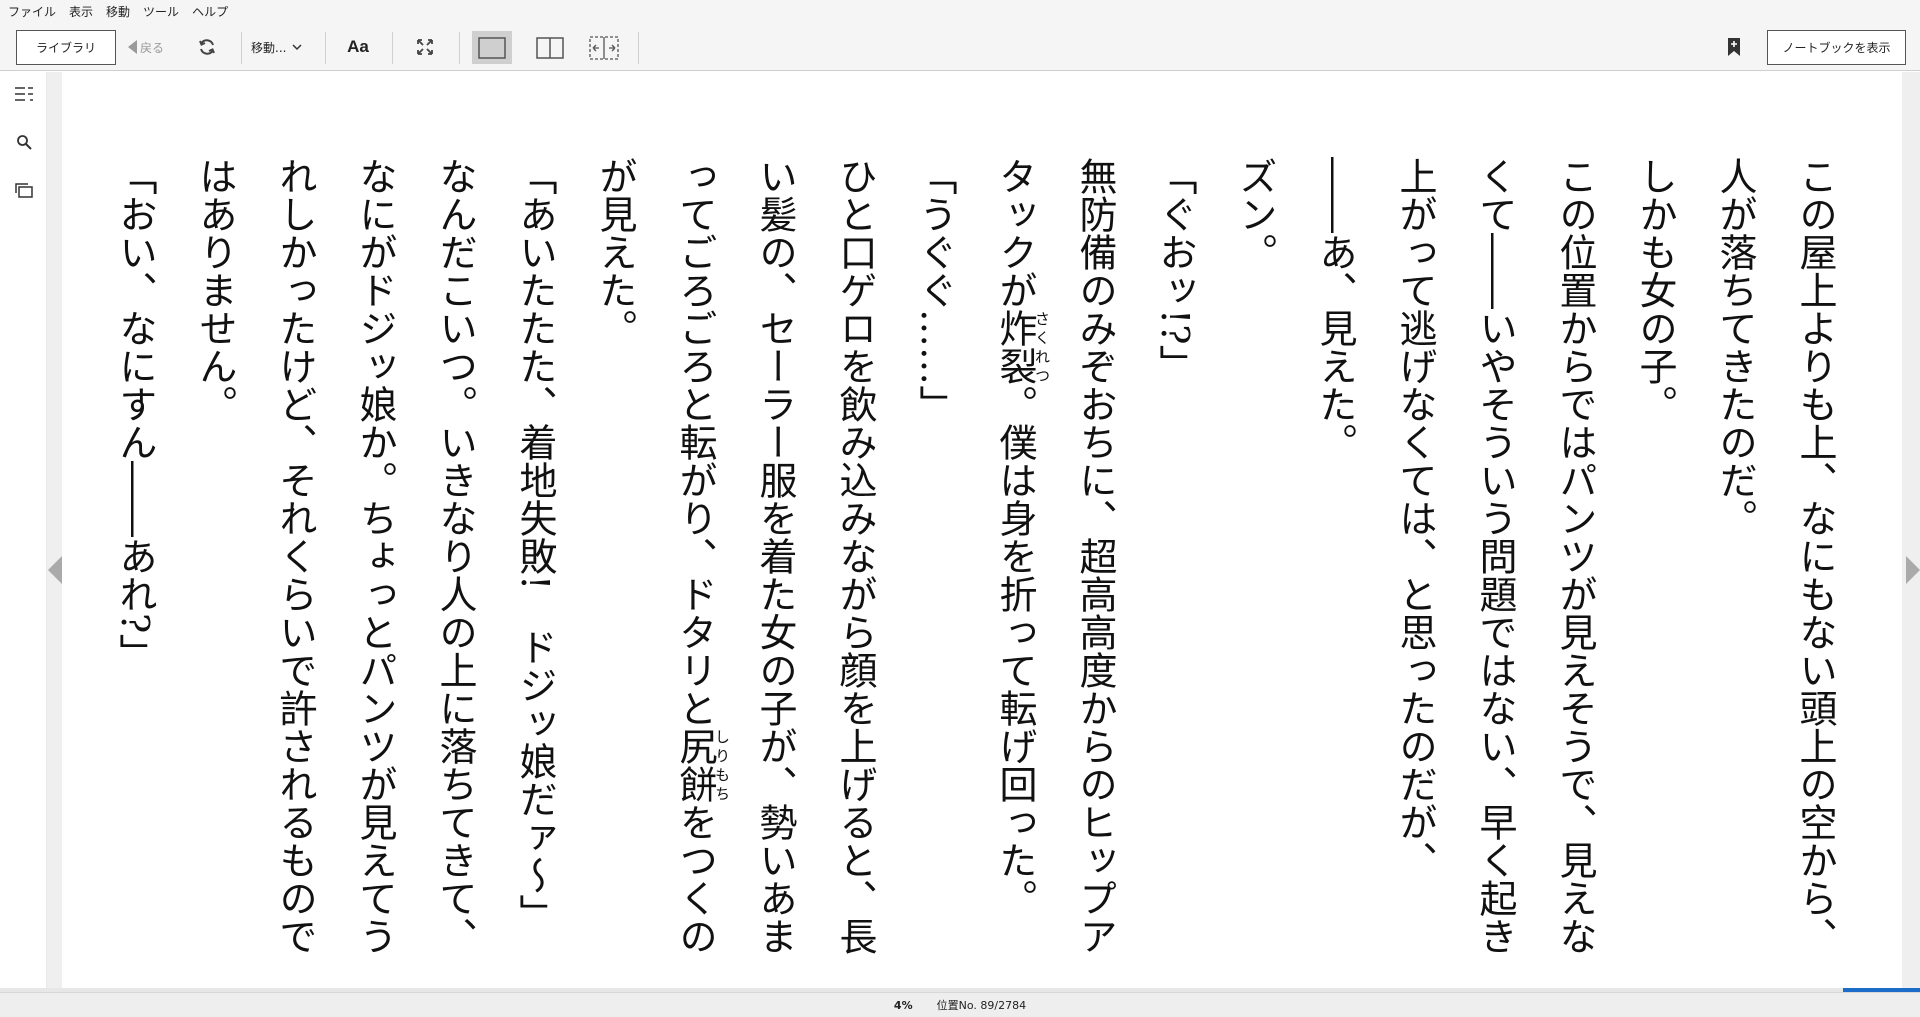 Image resolution: width=1920 pixels, height=1017 pixels. Describe the element at coordinates (1015, 347) in the screenshot. I see `ruby-base: 炸裂` at that location.